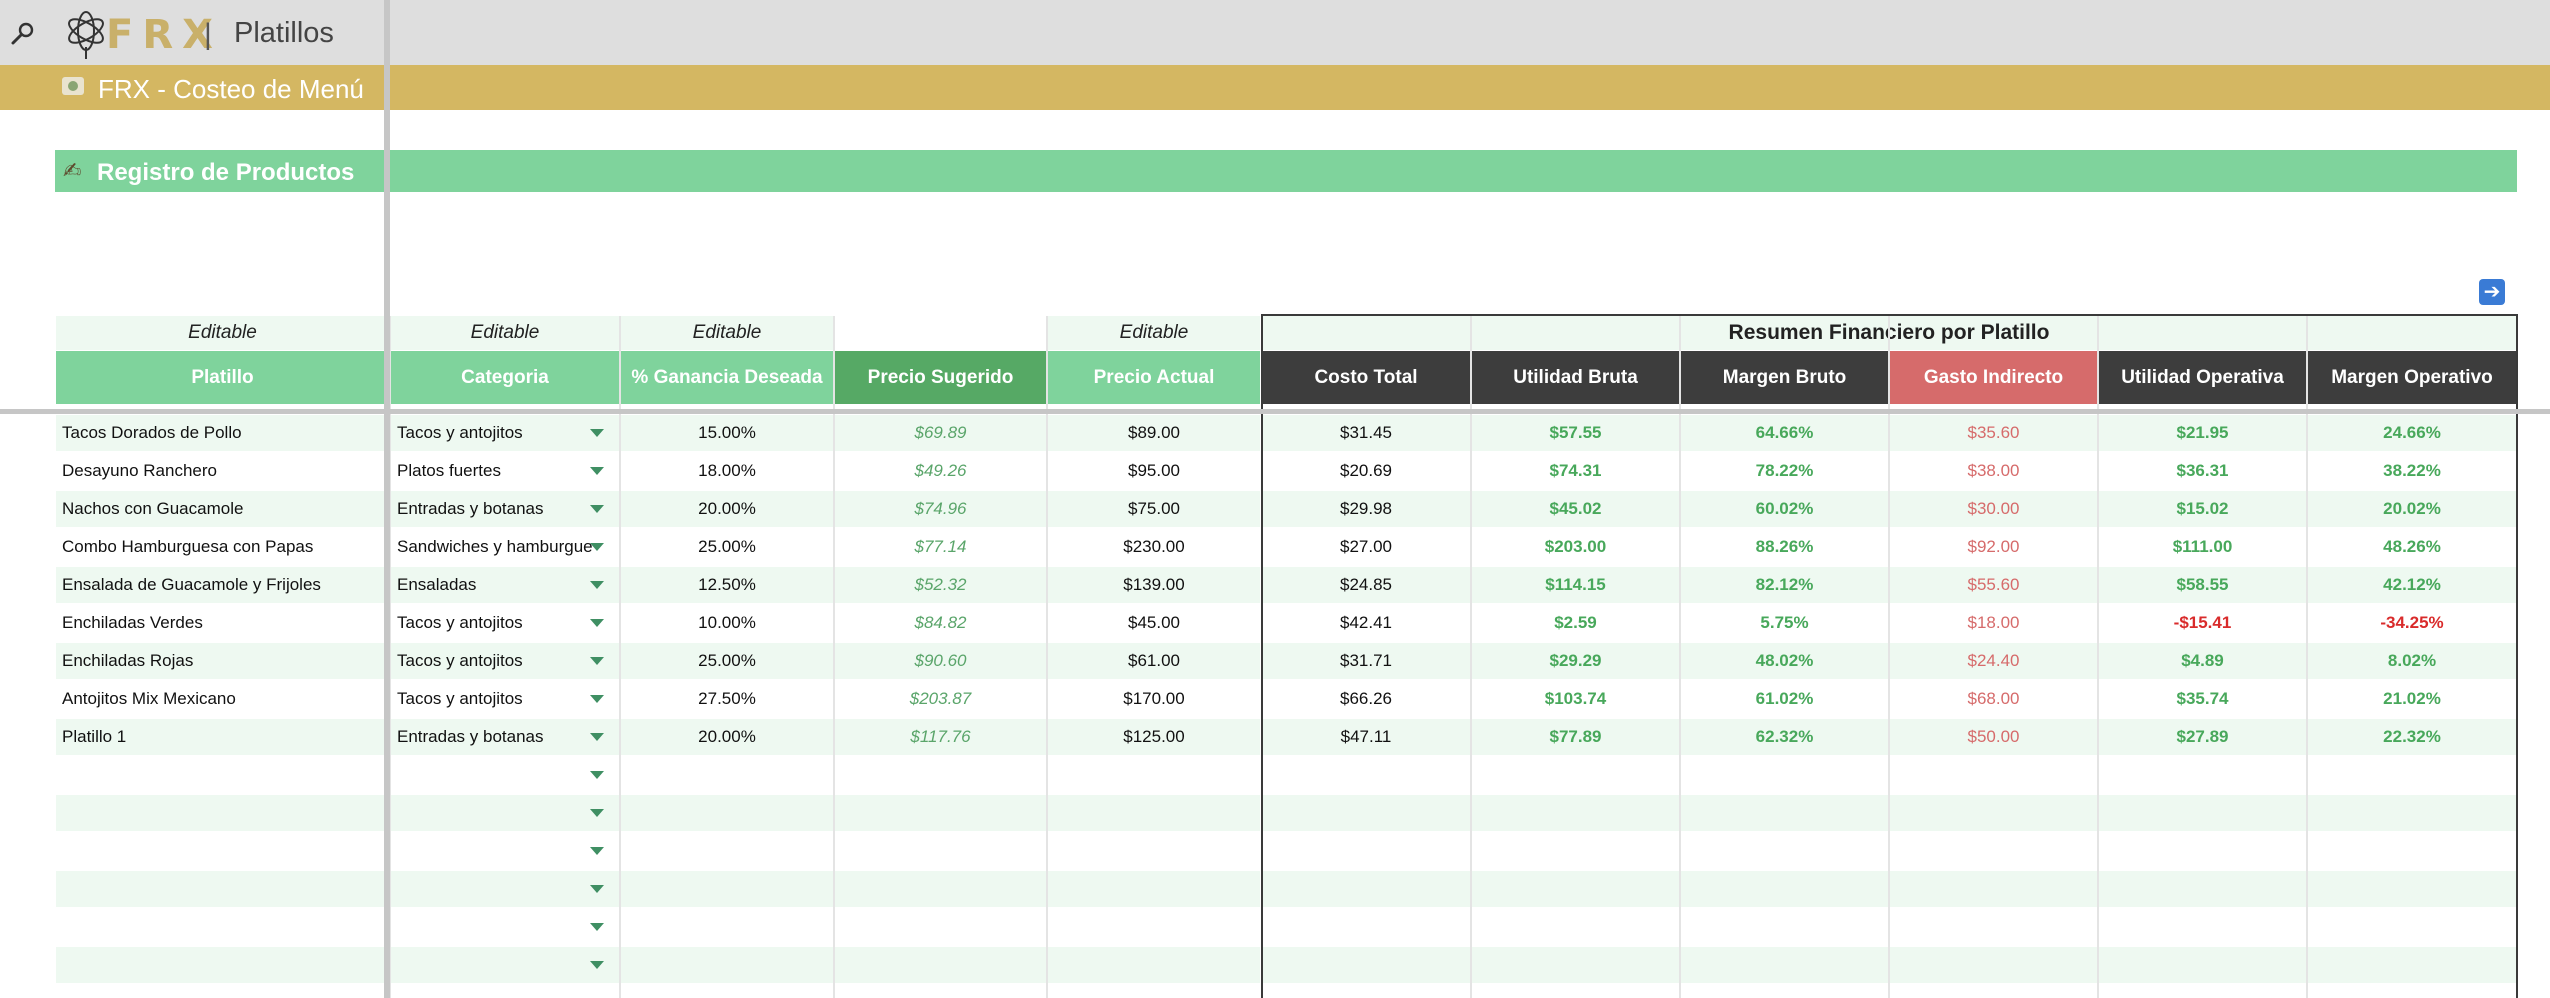  Describe the element at coordinates (1154, 471) in the screenshot. I see `table-cell-precio-actual: $95.00` at that location.